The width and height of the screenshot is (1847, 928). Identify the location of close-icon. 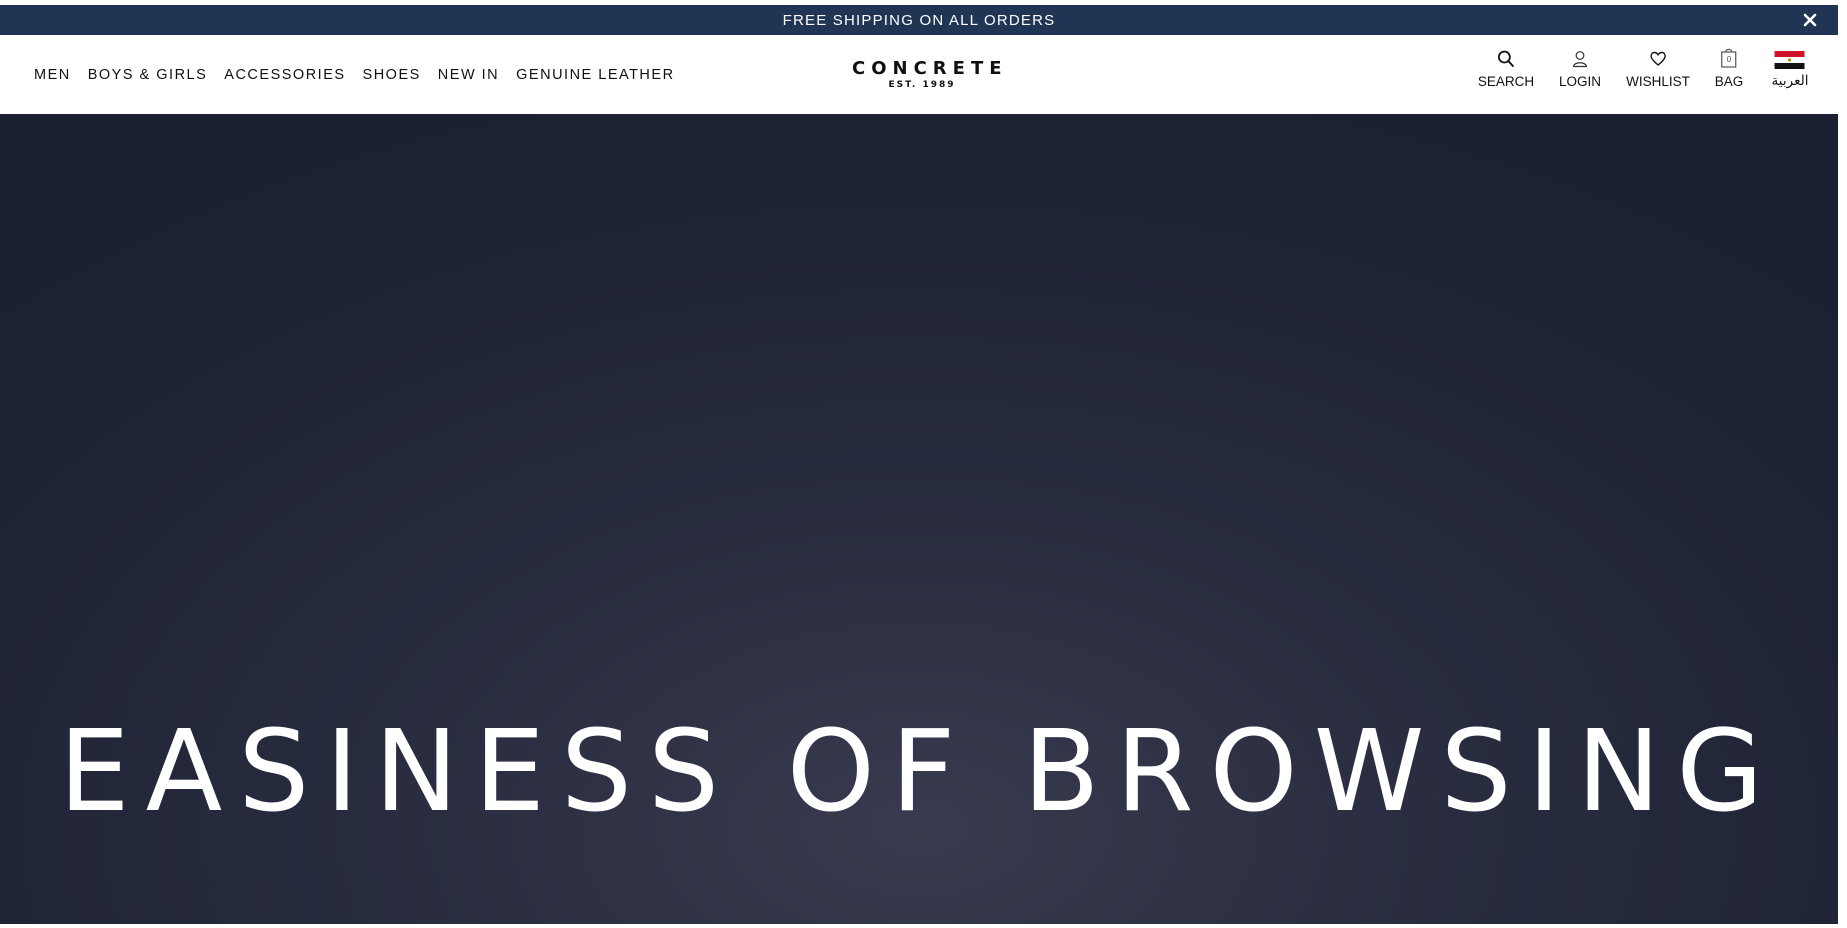
(1810, 20).